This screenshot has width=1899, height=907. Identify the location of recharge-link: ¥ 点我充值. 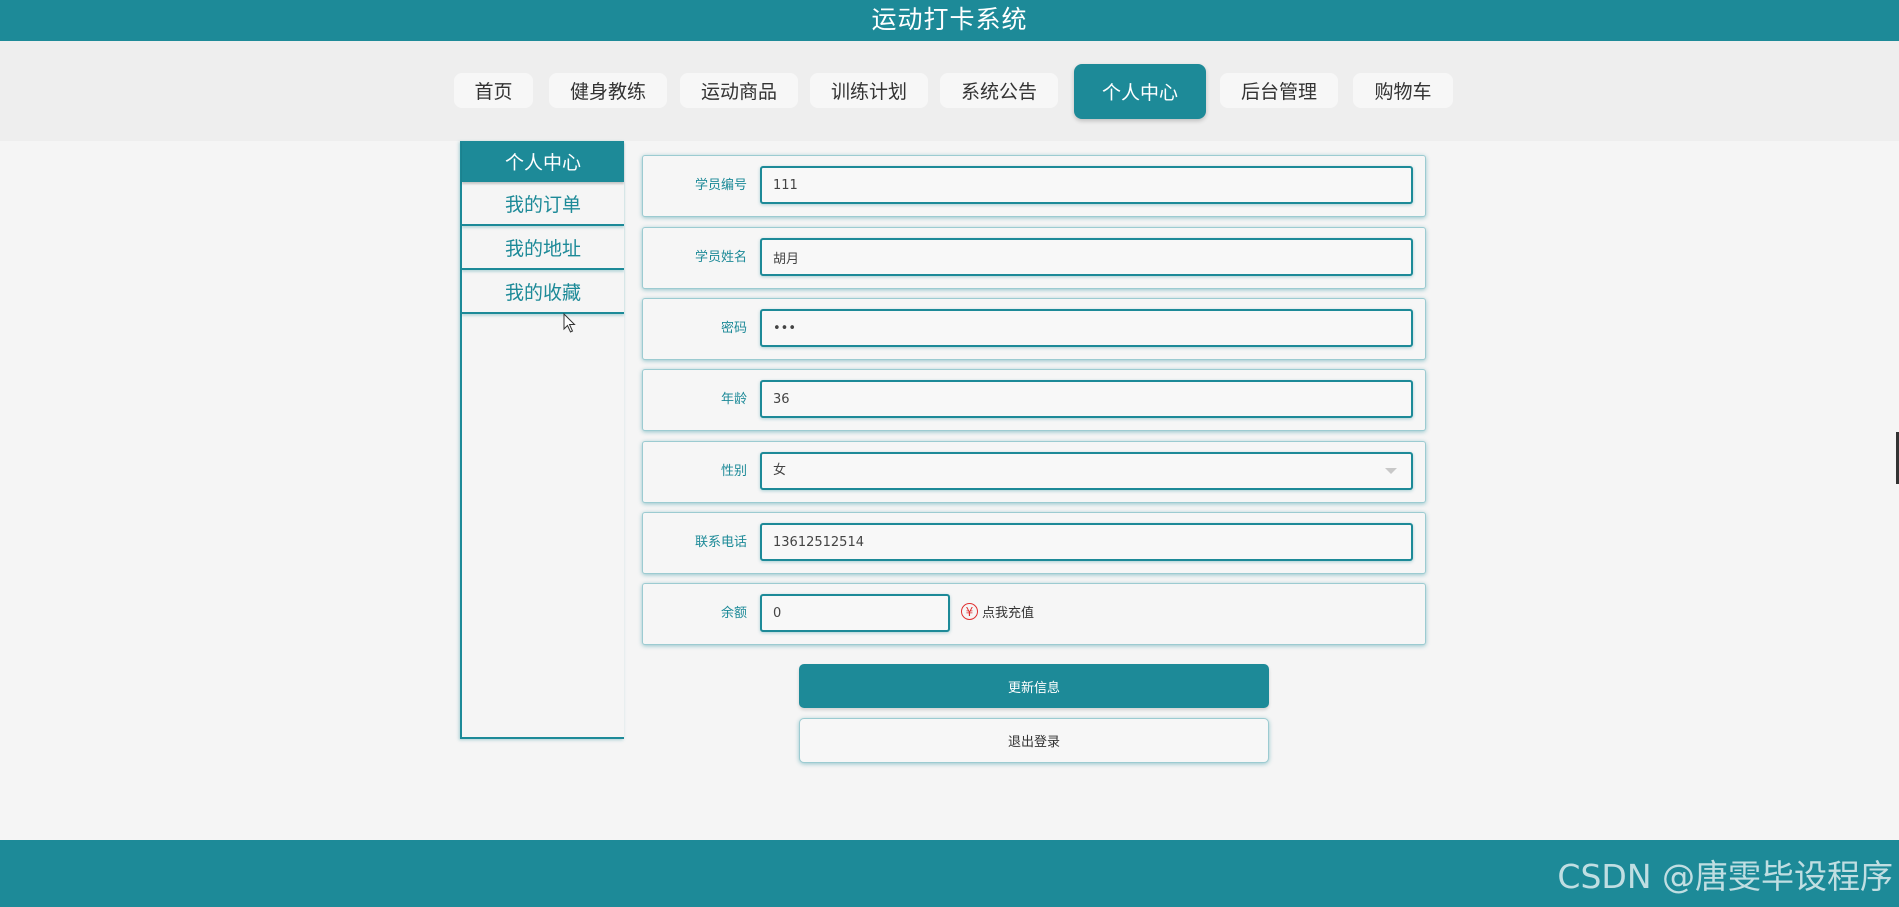
(997, 611).